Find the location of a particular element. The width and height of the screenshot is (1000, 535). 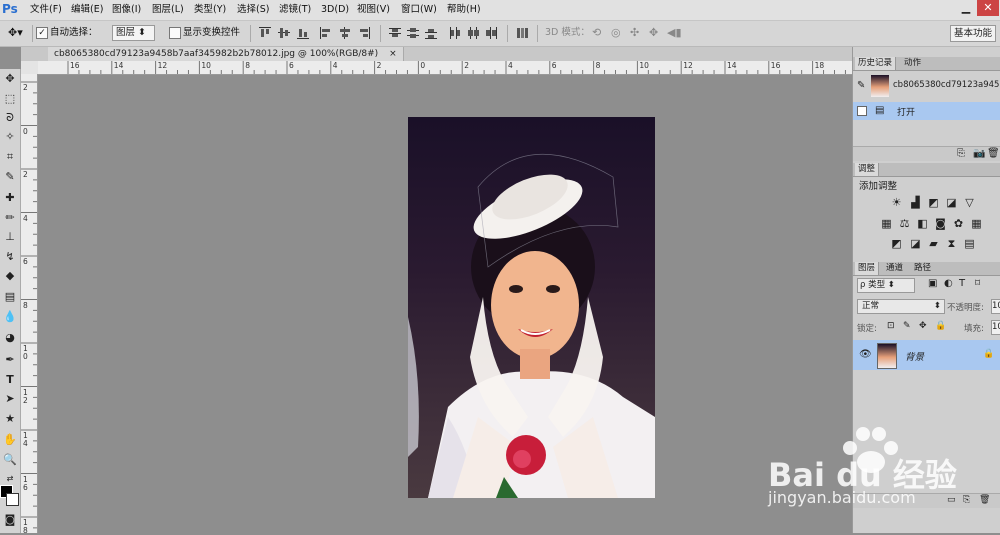

crop-tool-icon: ⌗ is located at coordinates (10, 157).